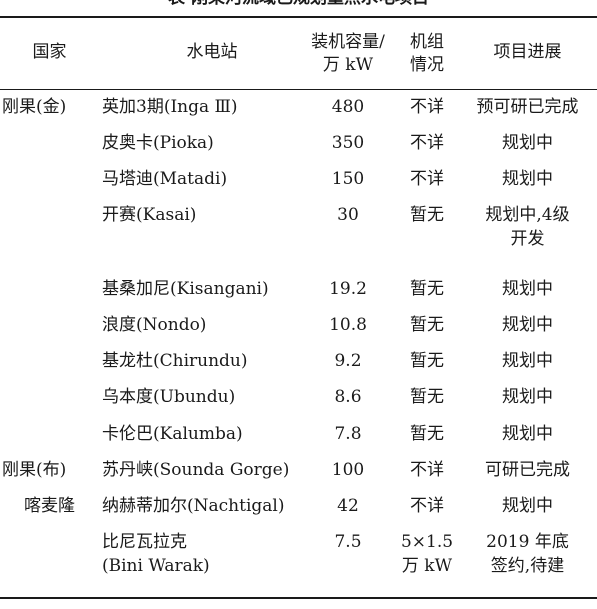 The height and width of the screenshot is (609, 597). I want to click on station-cell-line2: (Bini Warak), so click(156, 566).